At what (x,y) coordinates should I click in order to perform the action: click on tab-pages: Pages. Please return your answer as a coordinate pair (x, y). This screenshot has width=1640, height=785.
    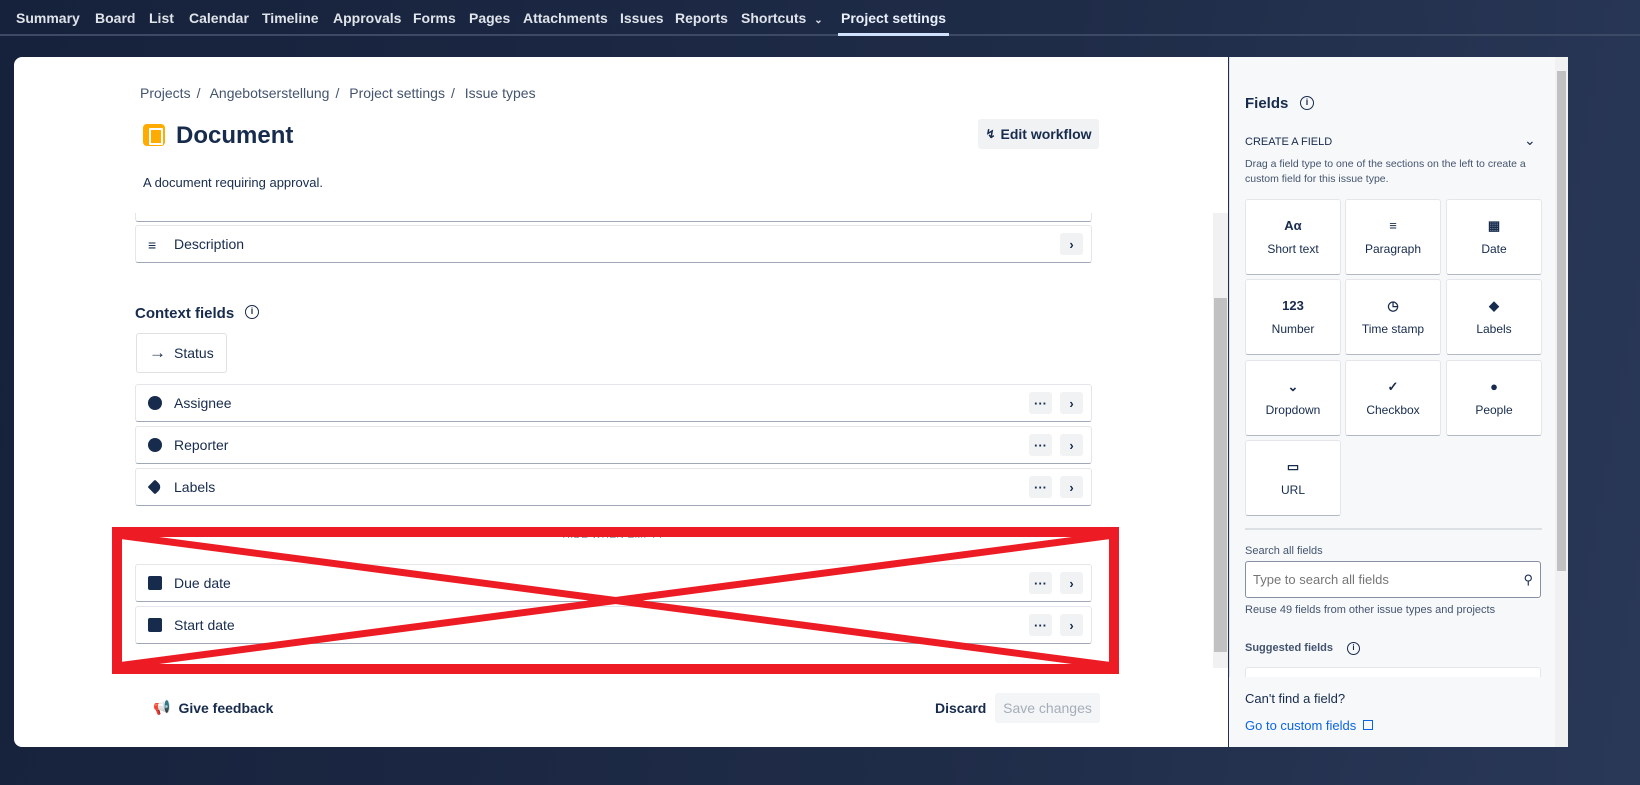
    Looking at the image, I should click on (489, 18).